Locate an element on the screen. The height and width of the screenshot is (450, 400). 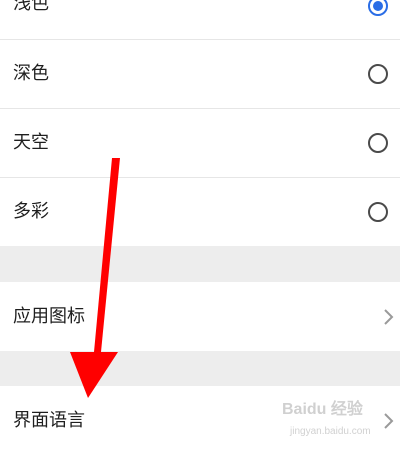
app-icon-label: 应用图标 is located at coordinates (49, 316).